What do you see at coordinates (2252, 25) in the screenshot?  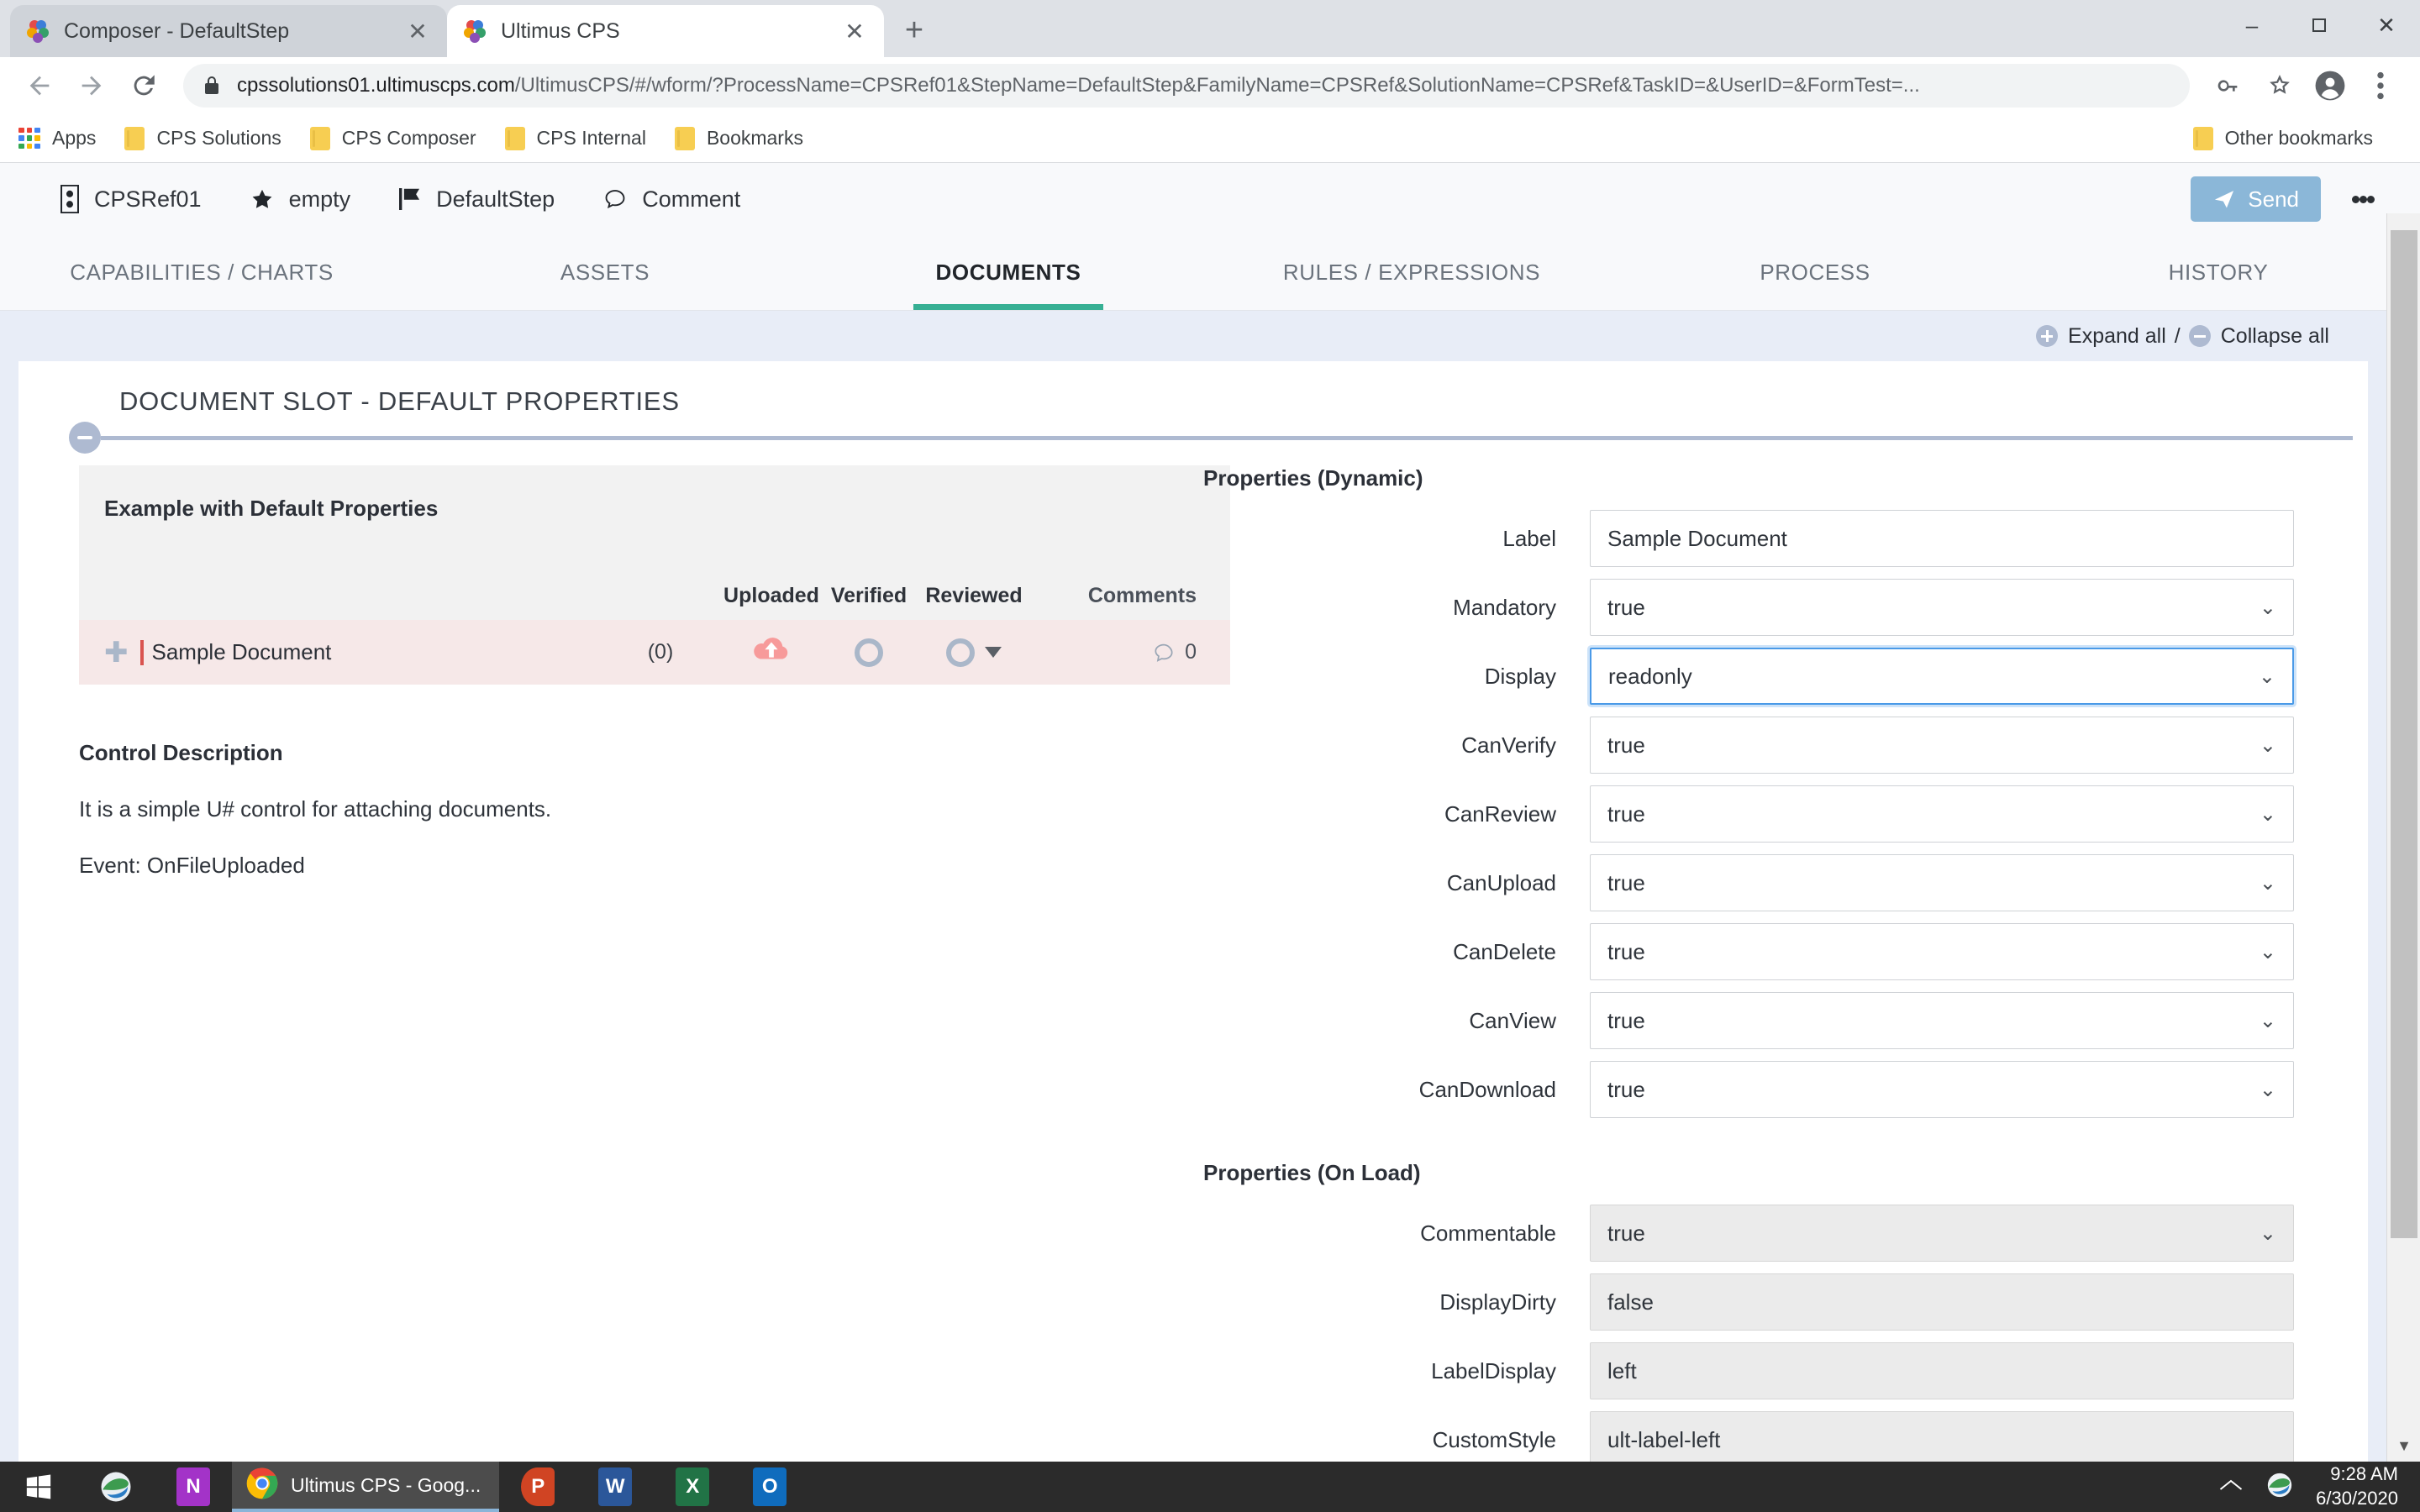 I see `minimize-icon: –` at bounding box center [2252, 25].